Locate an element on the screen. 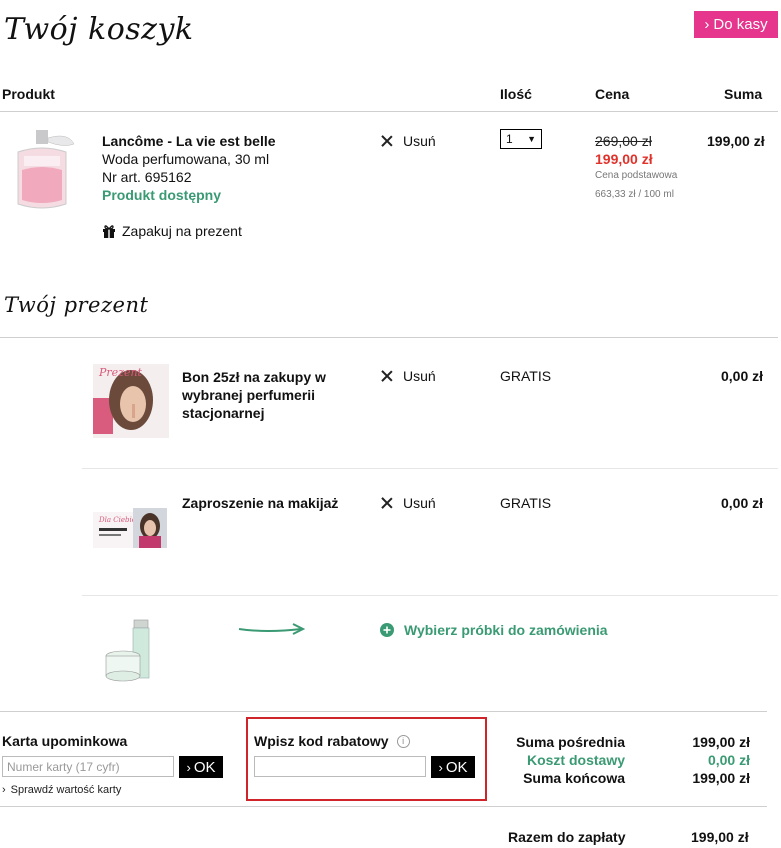  base-price-label: Cena podstawowa is located at coordinates (636, 175).